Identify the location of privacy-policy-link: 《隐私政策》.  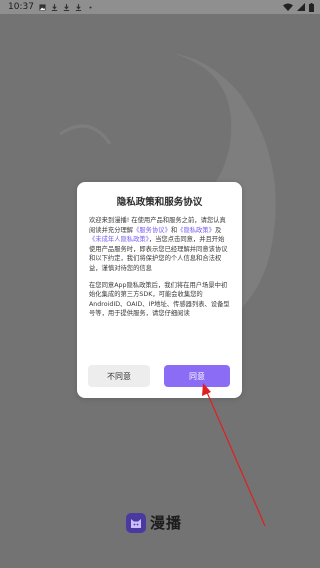
(196, 230).